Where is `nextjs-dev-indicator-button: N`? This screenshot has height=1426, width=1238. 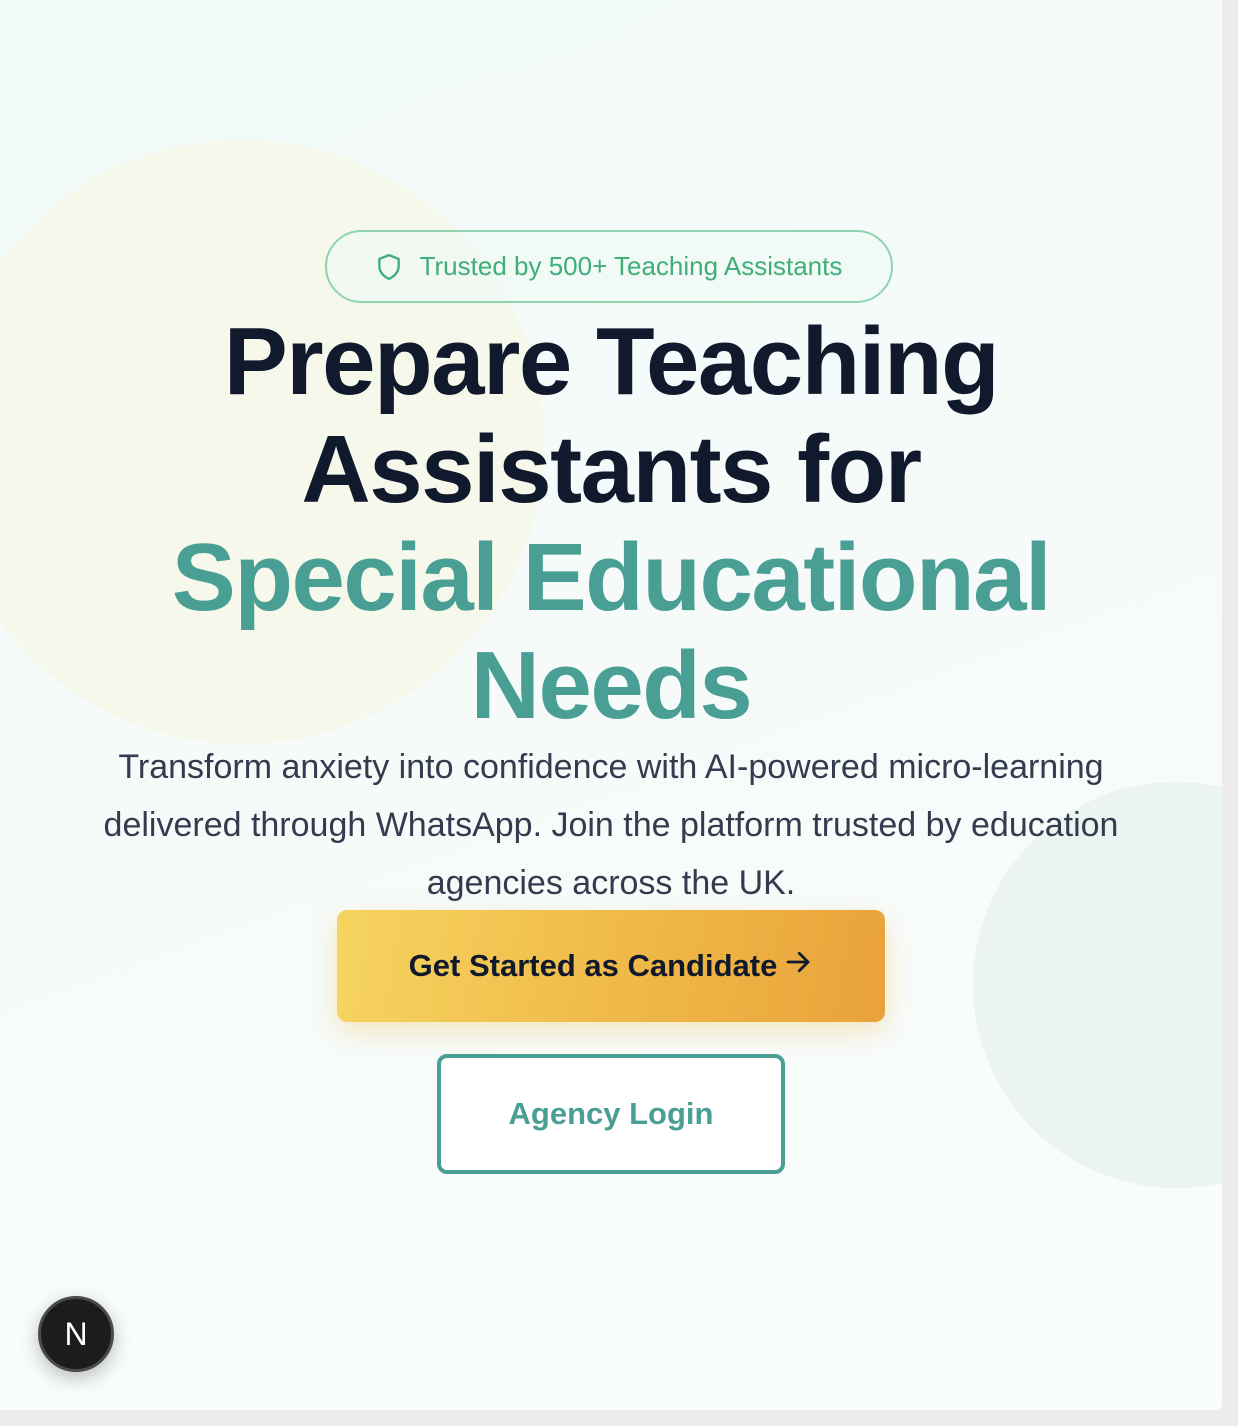 nextjs-dev-indicator-button: N is located at coordinates (76, 1334).